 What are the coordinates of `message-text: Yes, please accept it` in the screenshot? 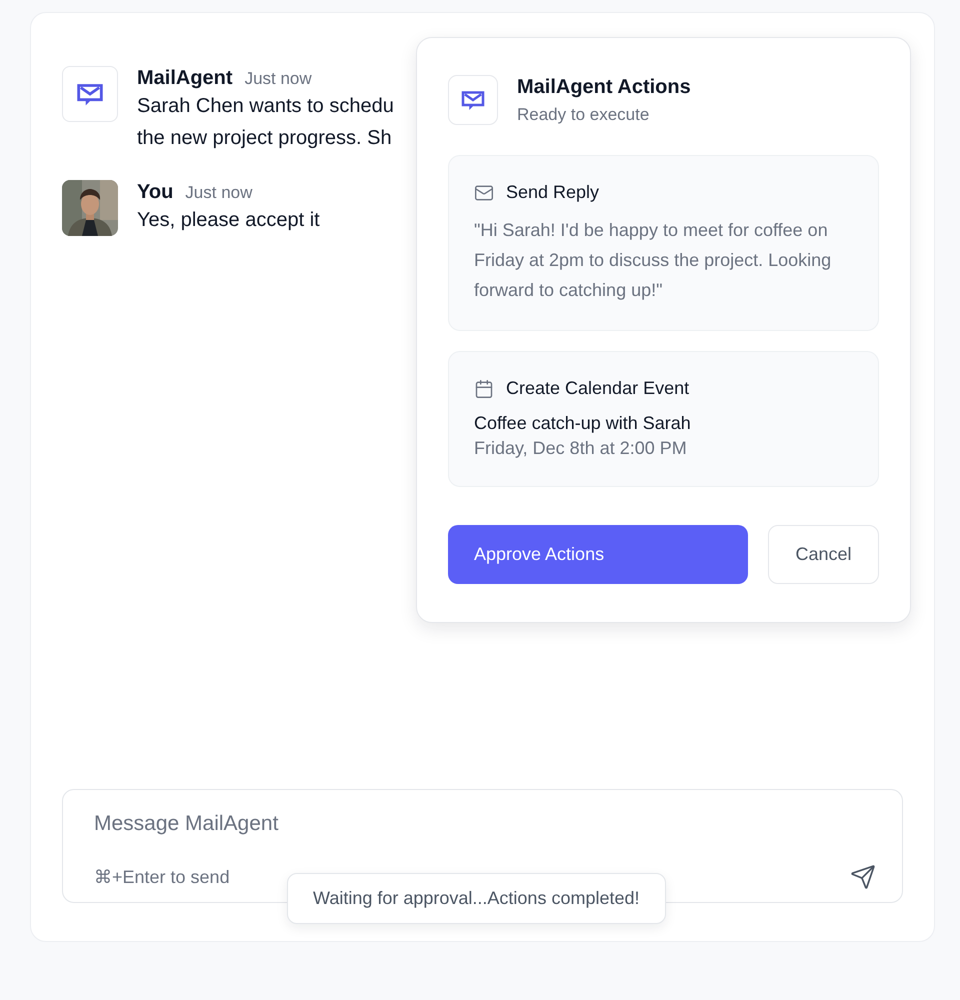 It's located at (228, 220).